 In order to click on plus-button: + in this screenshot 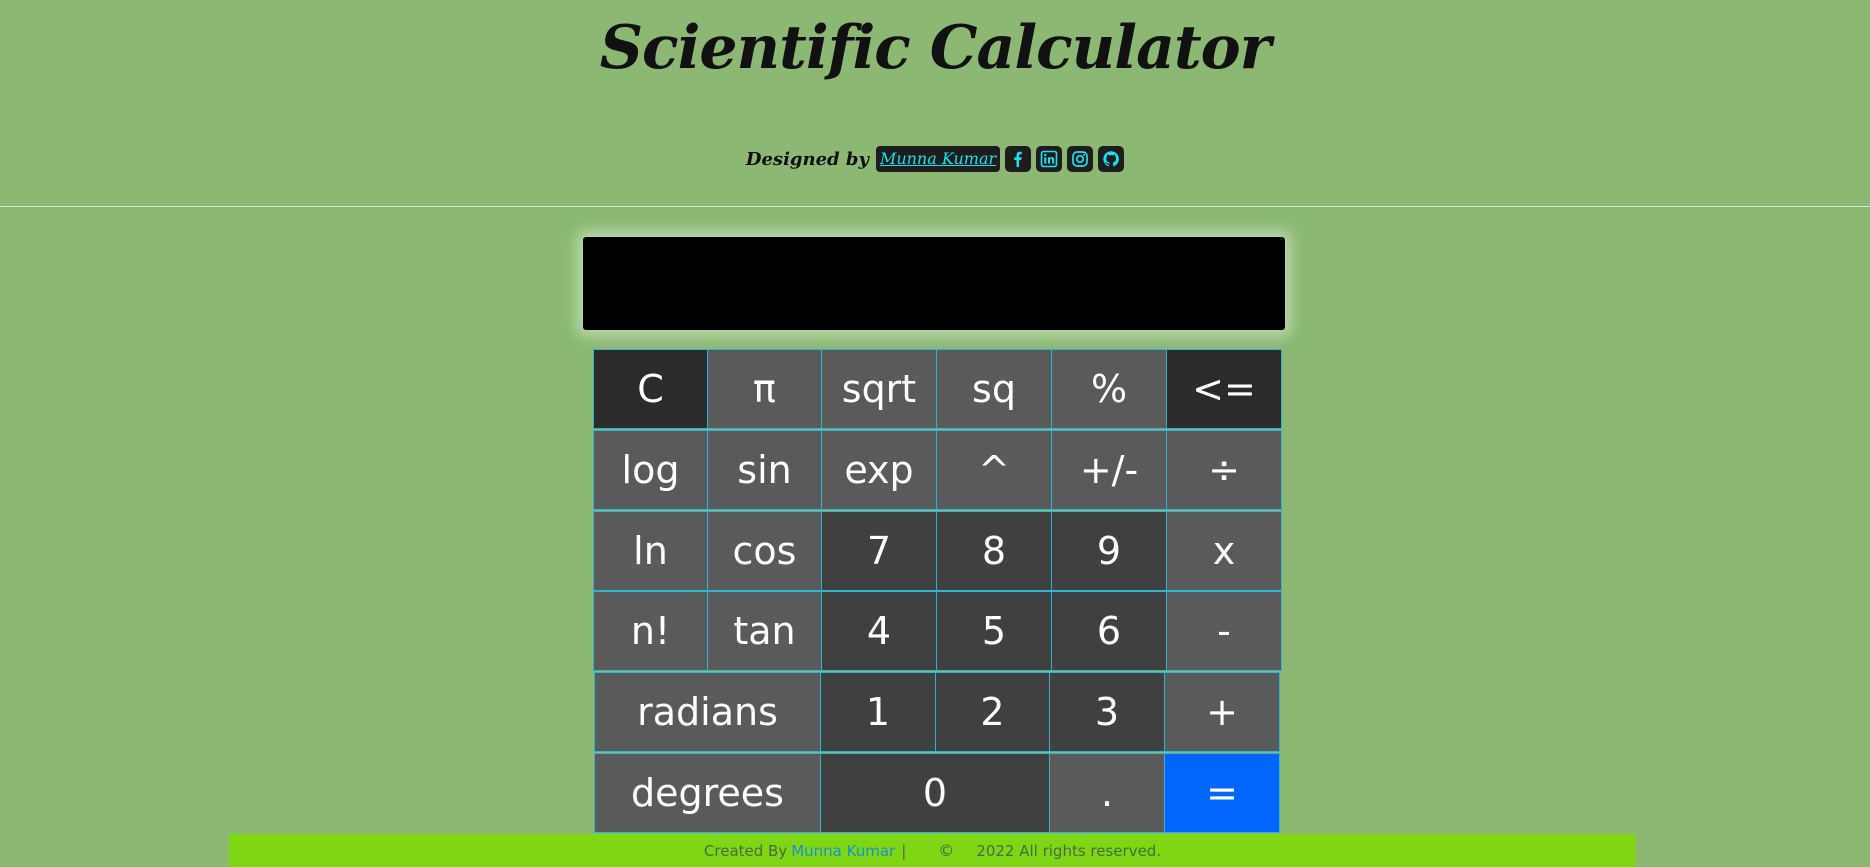, I will do `click(1222, 712)`.